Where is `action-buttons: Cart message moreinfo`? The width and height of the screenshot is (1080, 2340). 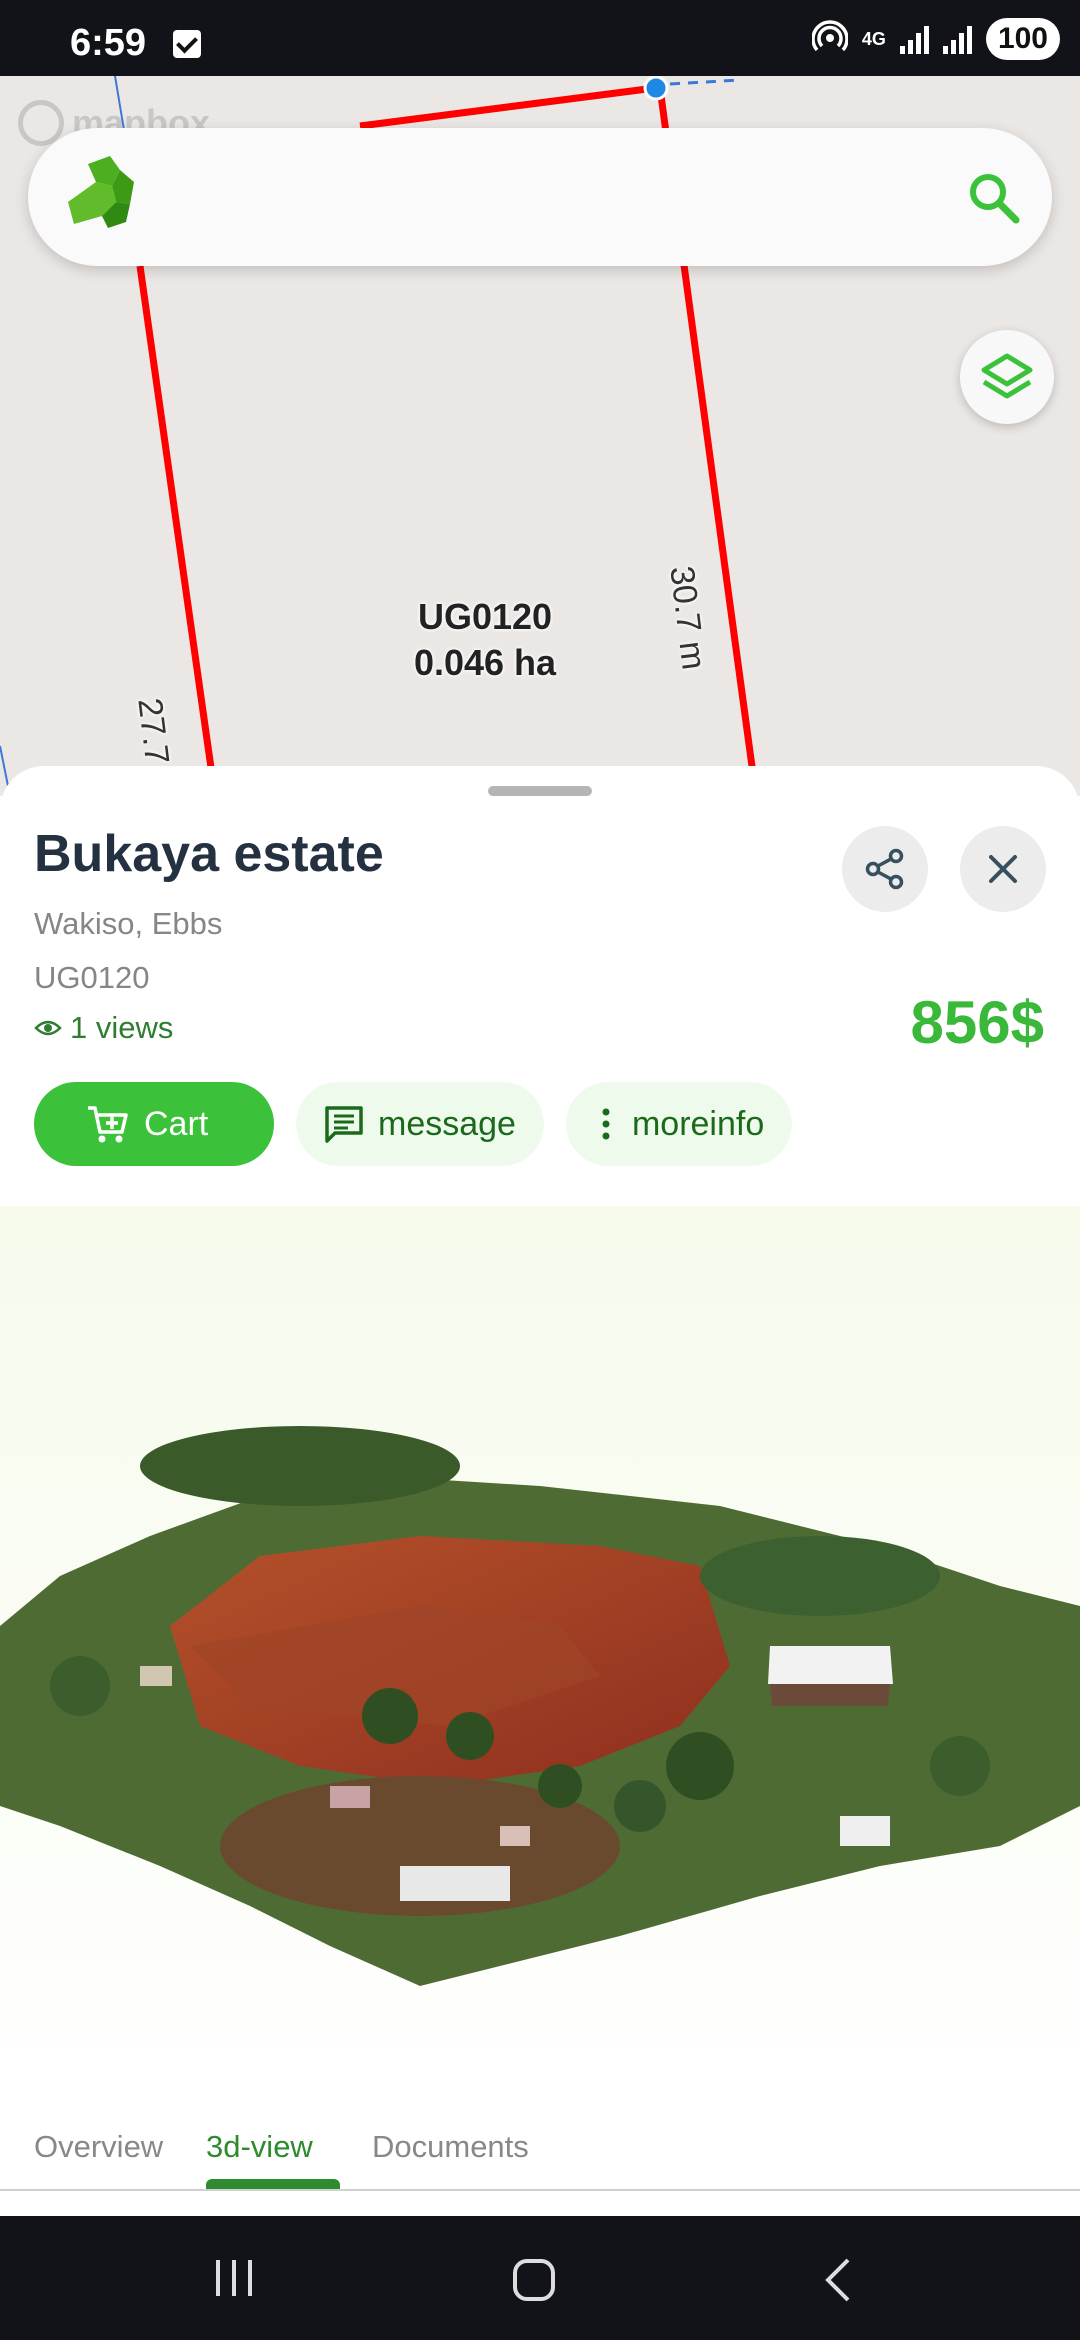
action-buttons: Cart message moreinfo is located at coordinates (413, 1124).